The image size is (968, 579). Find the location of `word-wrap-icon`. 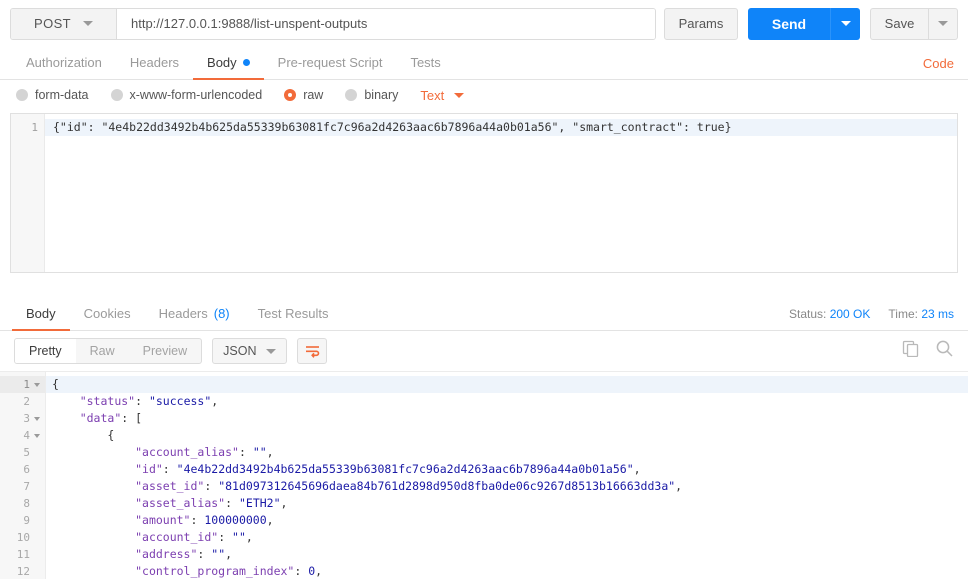

word-wrap-icon is located at coordinates (312, 351).